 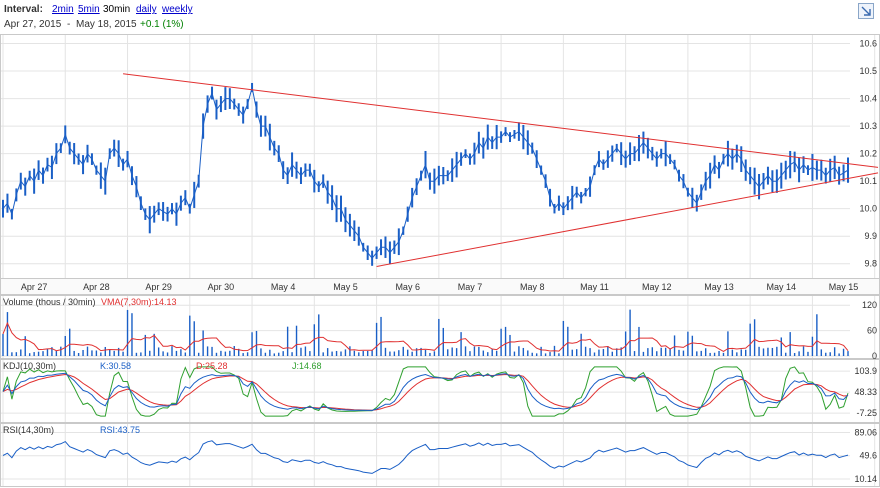 What do you see at coordinates (34, 287) in the screenshot?
I see `x-tick-label: Apr 27` at bounding box center [34, 287].